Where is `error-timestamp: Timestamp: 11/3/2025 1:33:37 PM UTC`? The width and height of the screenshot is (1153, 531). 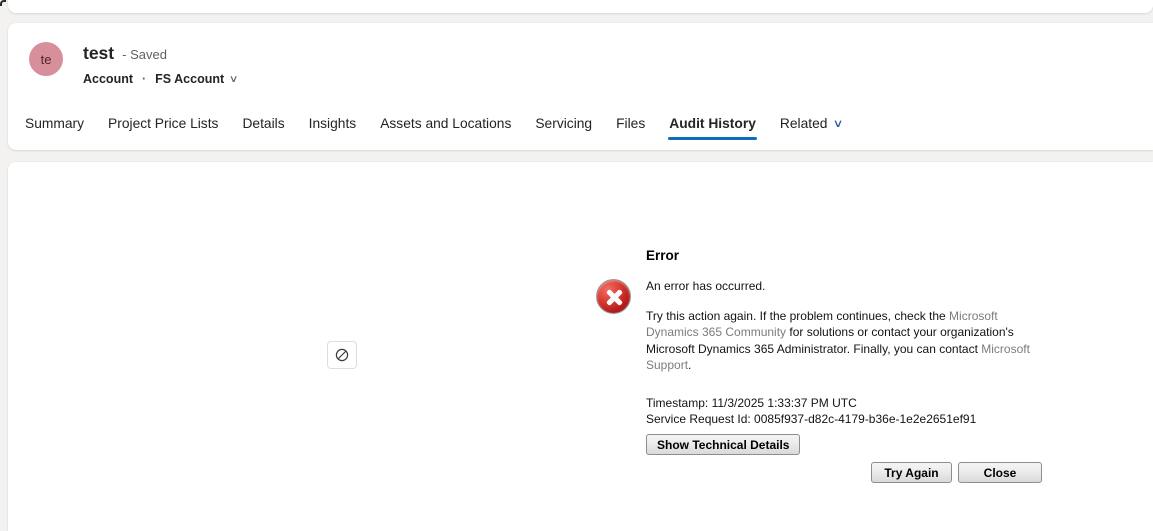 error-timestamp: Timestamp: 11/3/2025 1:33:37 PM UTC is located at coordinates (751, 403).